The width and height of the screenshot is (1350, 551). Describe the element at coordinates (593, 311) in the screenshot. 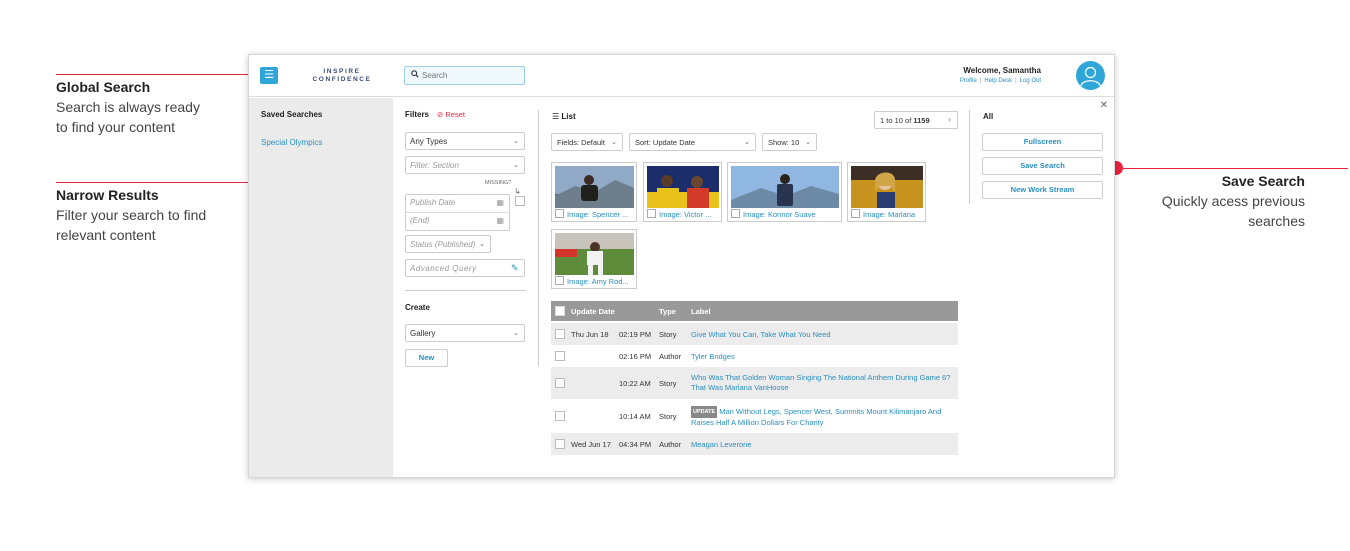

I see `column-header-update-date: Update Date` at that location.